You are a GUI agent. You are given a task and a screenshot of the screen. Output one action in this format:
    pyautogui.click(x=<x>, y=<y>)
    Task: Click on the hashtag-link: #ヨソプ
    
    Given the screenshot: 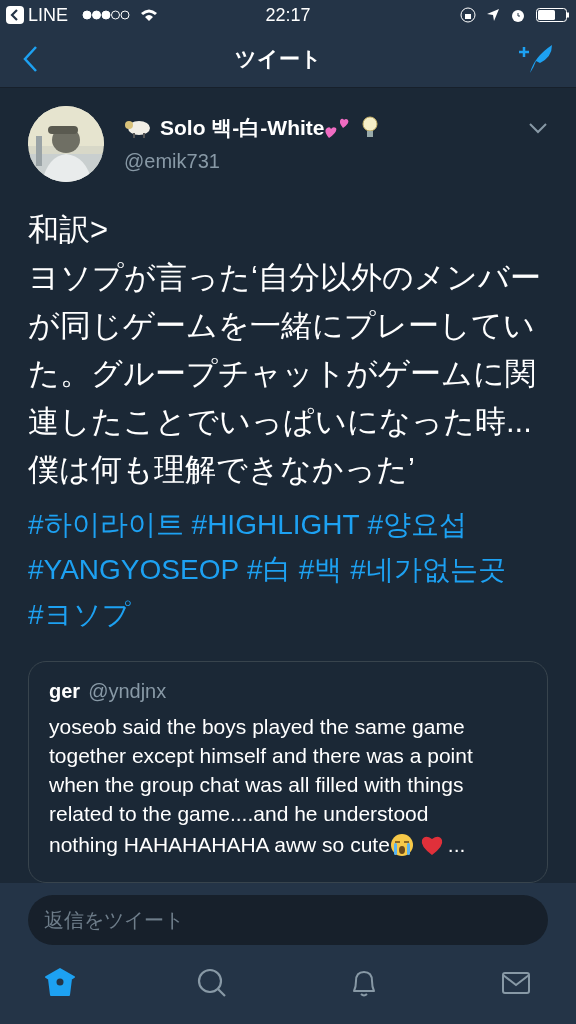 What is the action you would take?
    pyautogui.click(x=79, y=614)
    